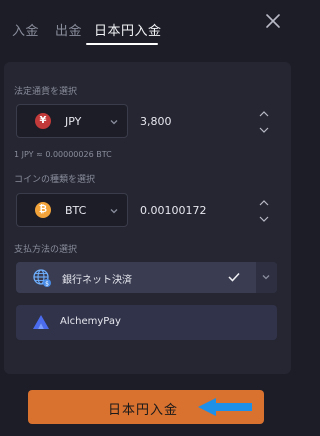 This screenshot has width=320, height=436. What do you see at coordinates (97, 280) in the screenshot?
I see `payment-method-label: 銀行ネット決済` at bounding box center [97, 280].